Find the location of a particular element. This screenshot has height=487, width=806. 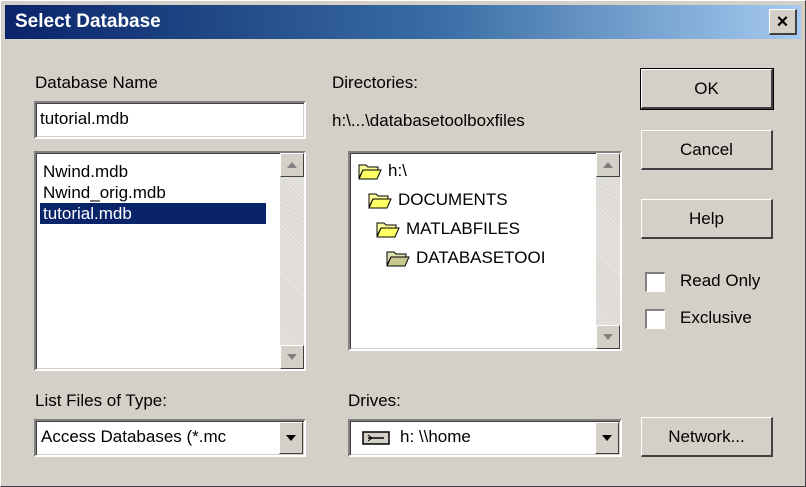

directory-scrollbar is located at coordinates (608, 251).